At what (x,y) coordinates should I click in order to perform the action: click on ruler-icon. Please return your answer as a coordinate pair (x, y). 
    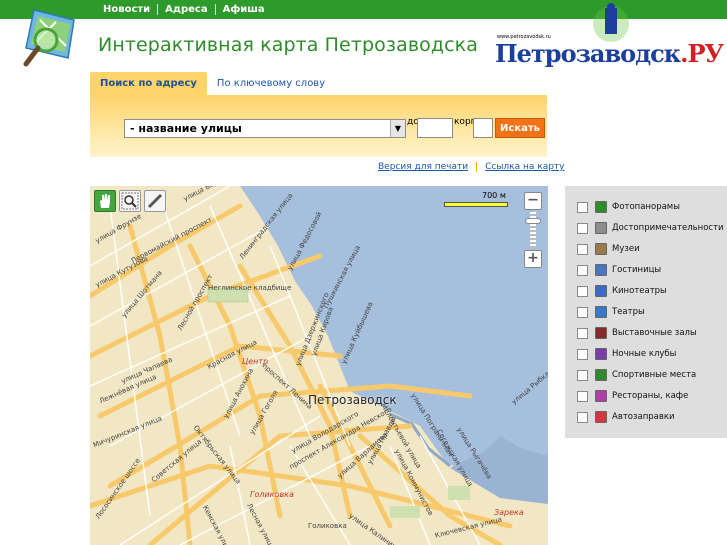
    Looking at the image, I should click on (155, 201).